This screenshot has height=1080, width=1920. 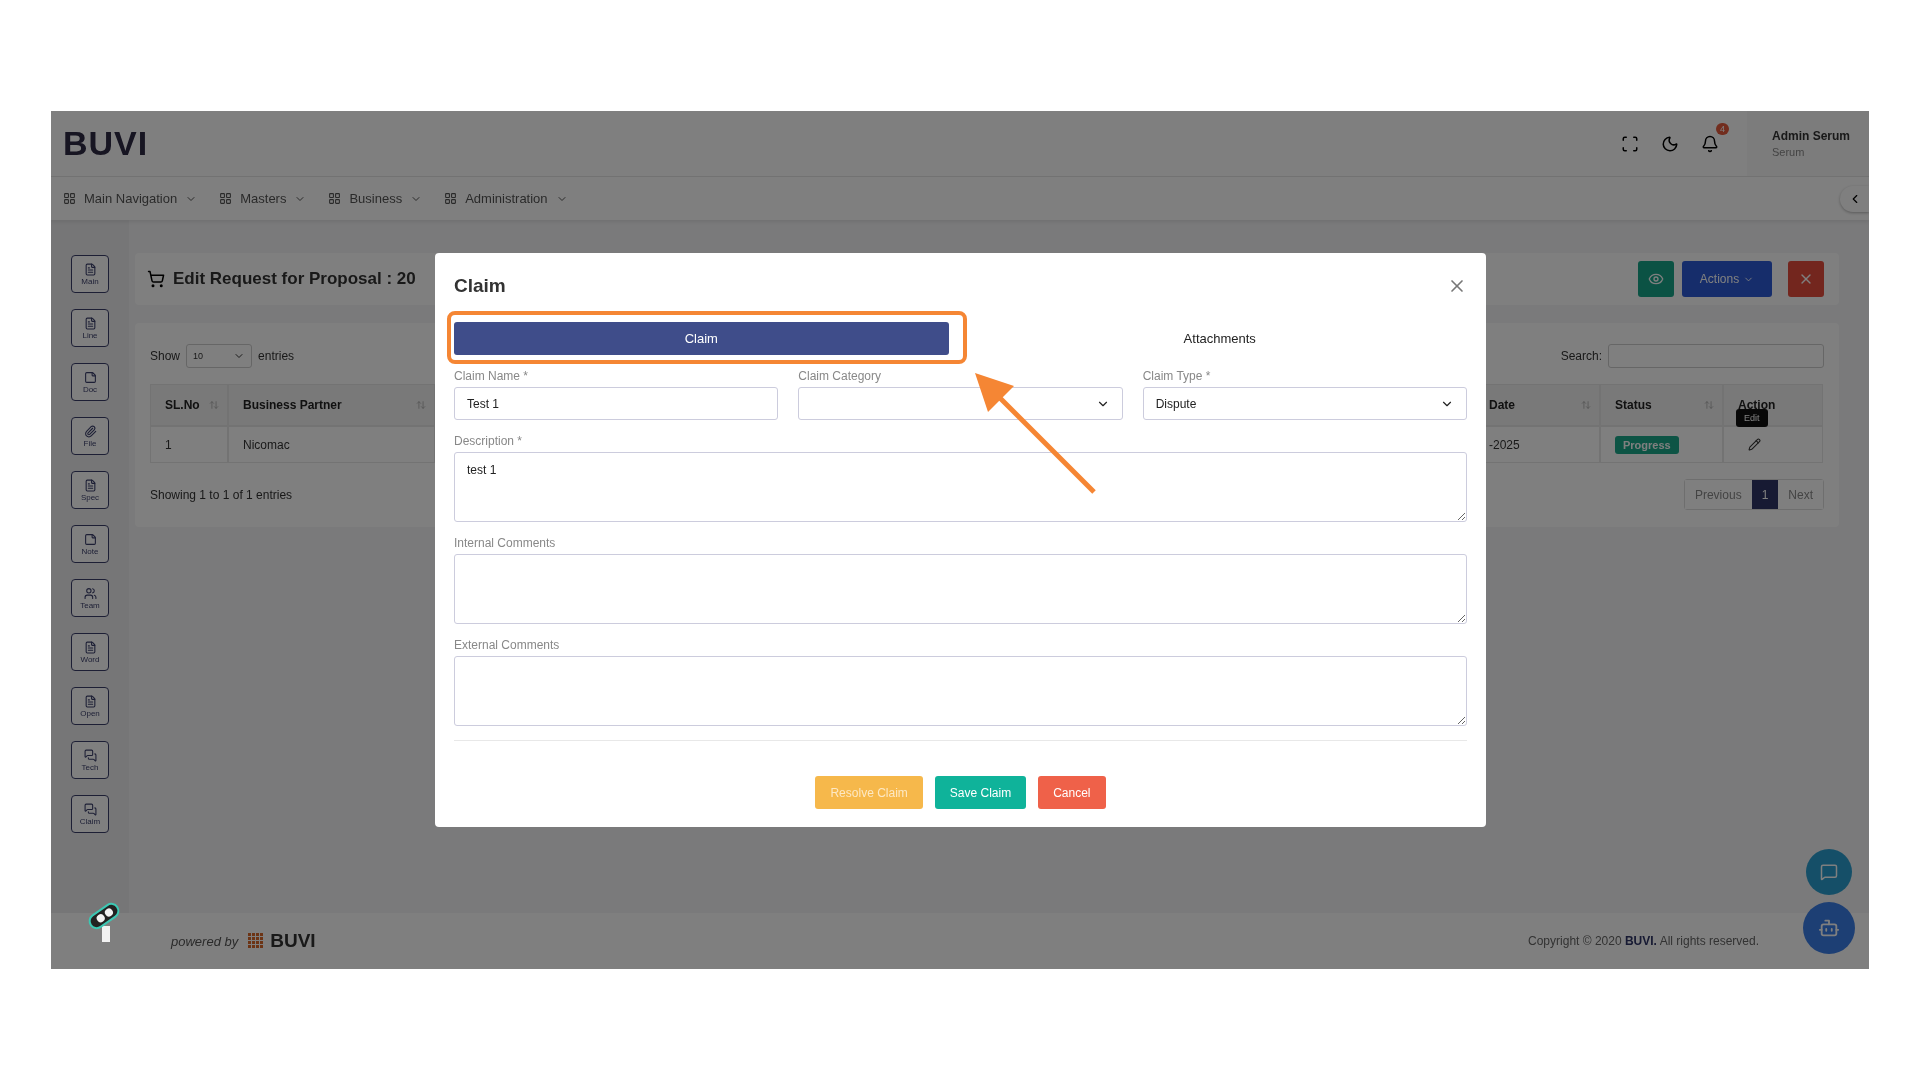 I want to click on field-label: Claim Type *, so click(x=1177, y=377).